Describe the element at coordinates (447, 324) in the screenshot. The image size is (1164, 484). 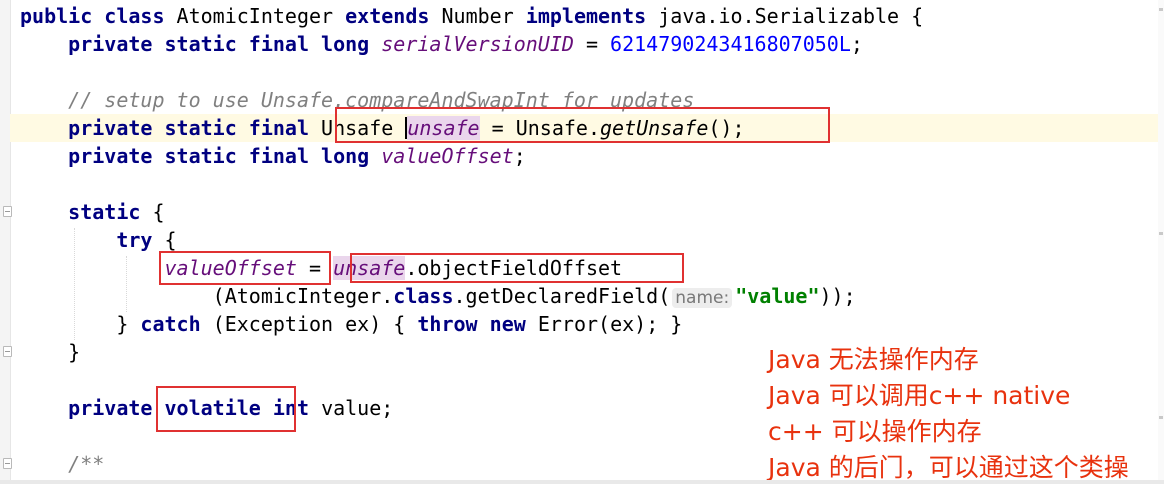
I see `token-keyword: throw` at that location.